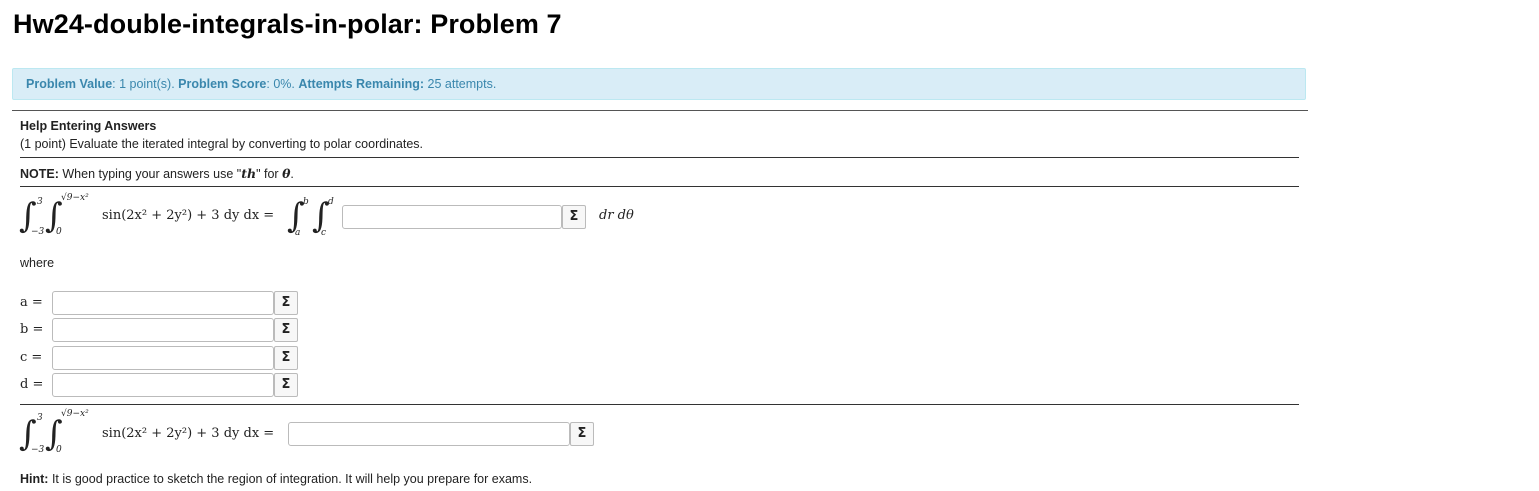  Describe the element at coordinates (429, 434) in the screenshot. I see `integral-value-input` at that location.